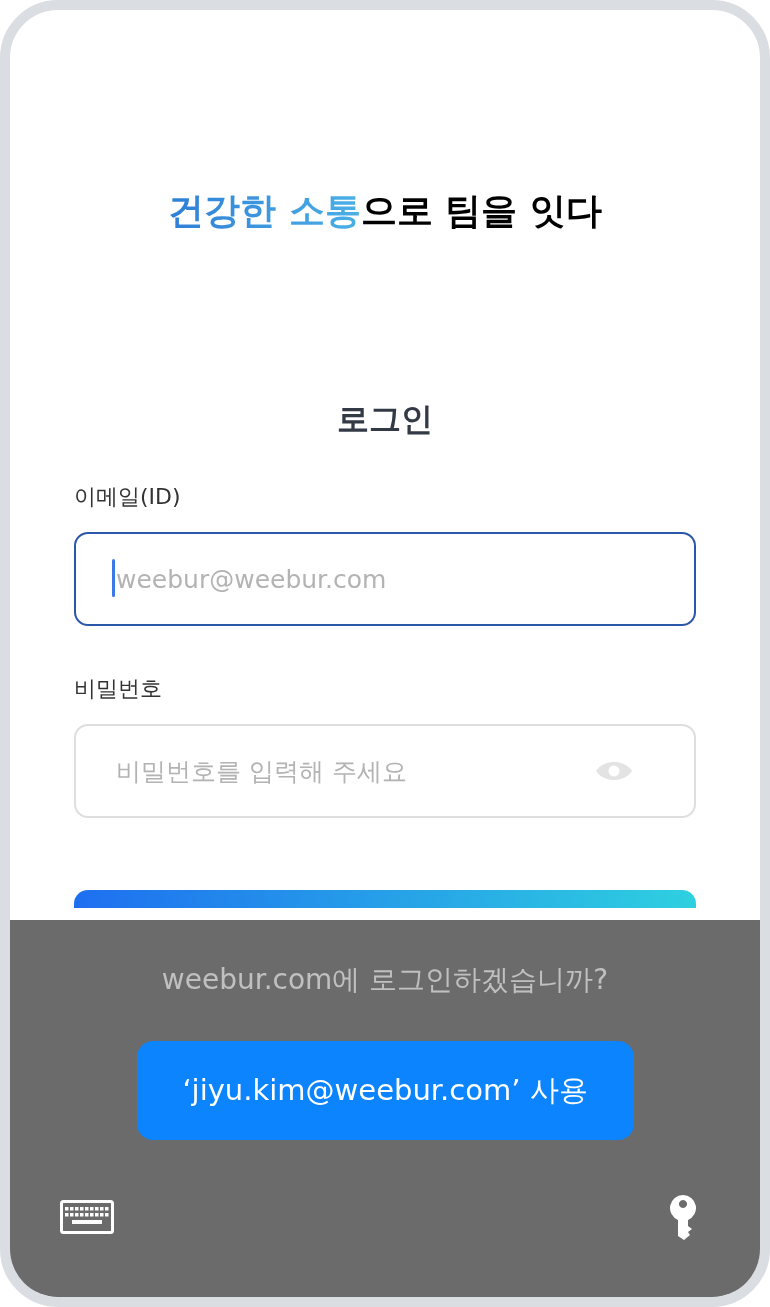  Describe the element at coordinates (113, 578) in the screenshot. I see `text-caret` at that location.